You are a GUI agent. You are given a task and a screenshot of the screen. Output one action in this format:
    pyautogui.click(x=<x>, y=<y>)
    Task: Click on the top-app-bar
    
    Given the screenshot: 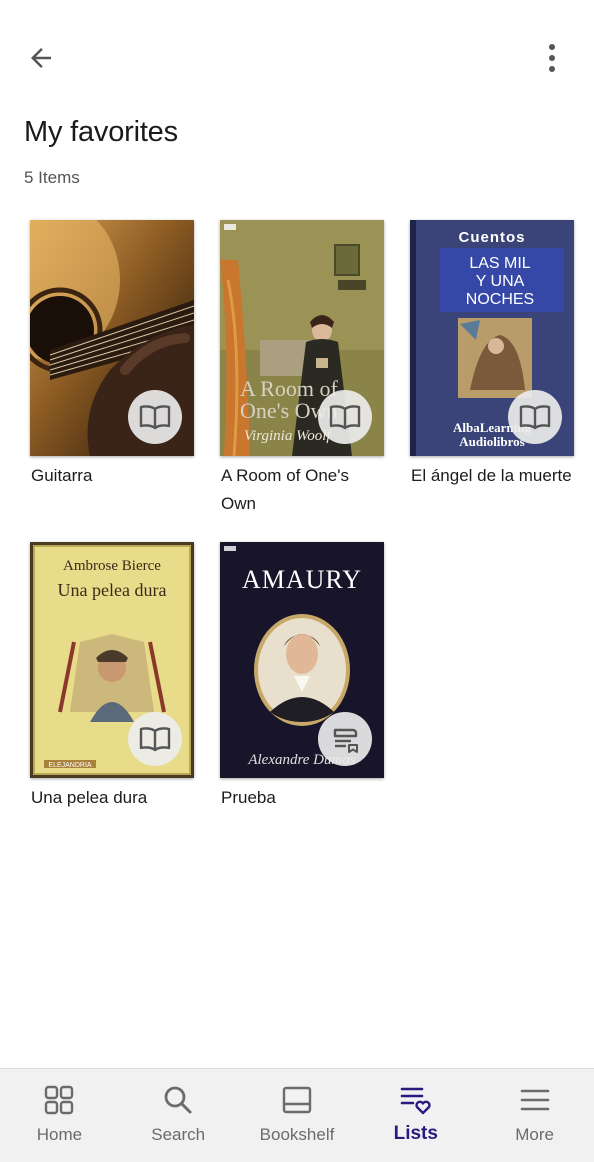 What is the action you would take?
    pyautogui.click(x=297, y=55)
    